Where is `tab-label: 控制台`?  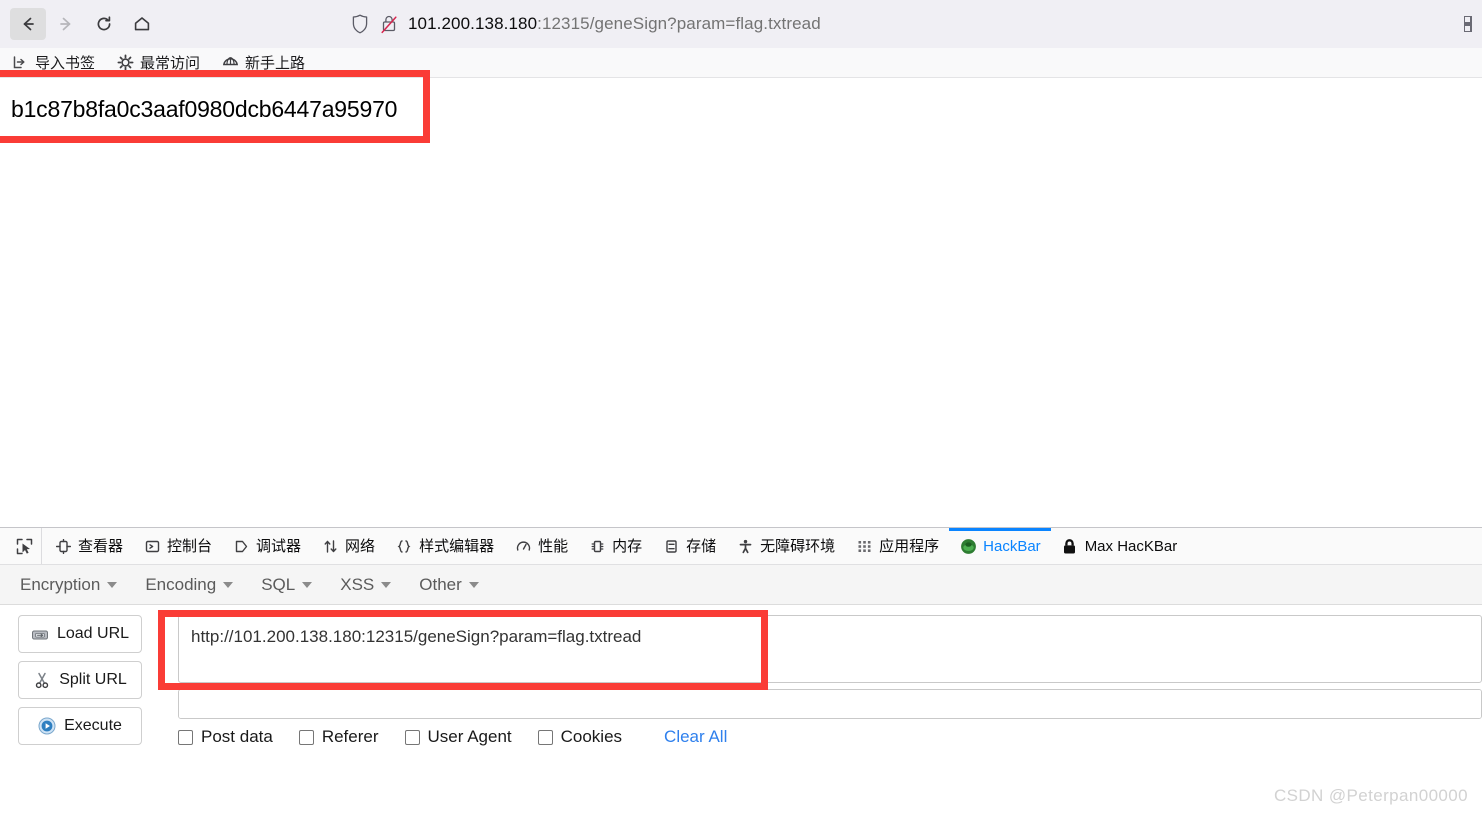 tab-label: 控制台 is located at coordinates (190, 546).